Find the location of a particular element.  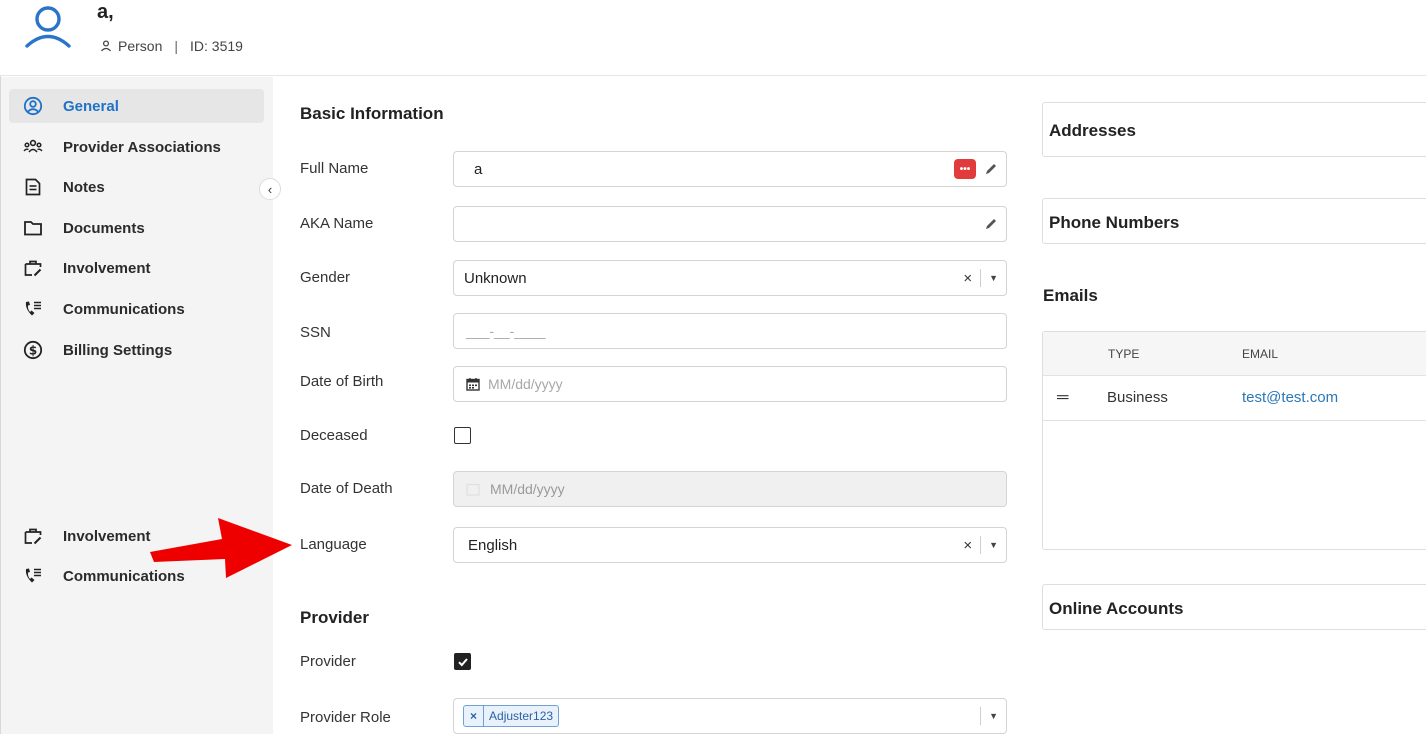

sidebar-item-involvement: Involvement is located at coordinates (136, 268).